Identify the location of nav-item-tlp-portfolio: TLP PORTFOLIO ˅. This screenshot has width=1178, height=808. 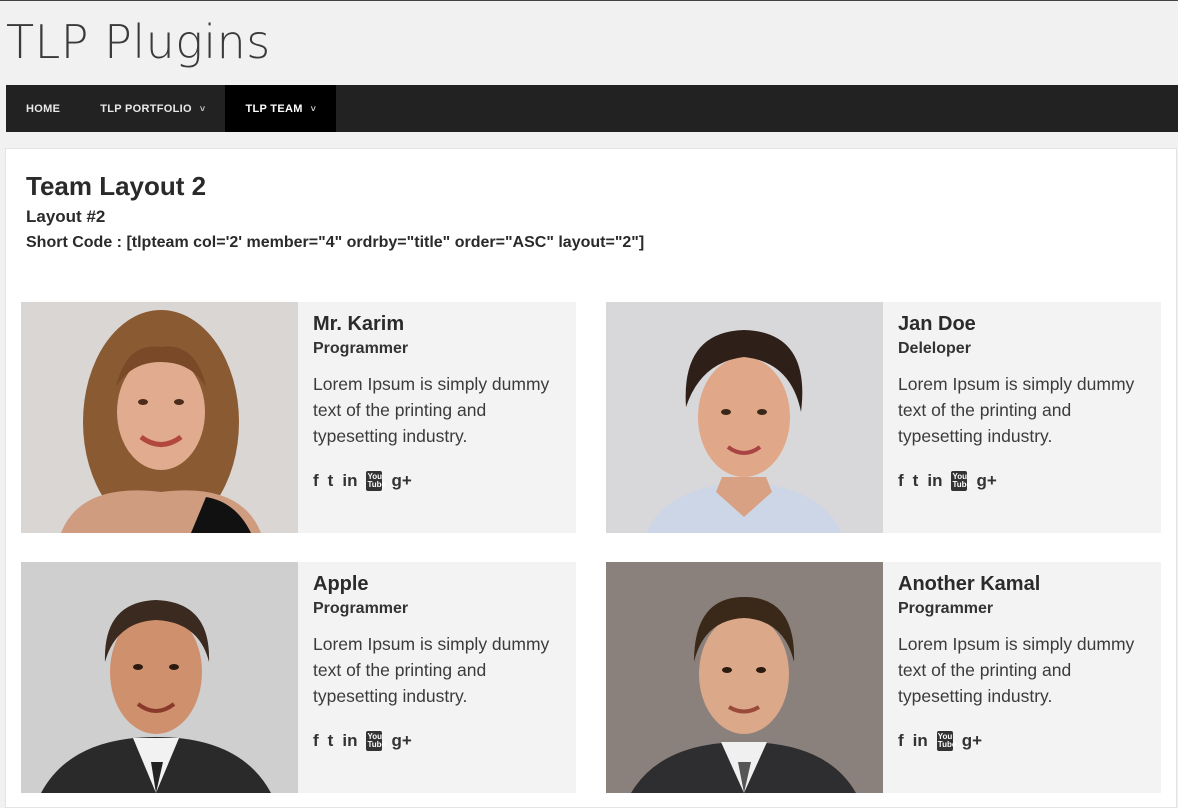
(152, 108).